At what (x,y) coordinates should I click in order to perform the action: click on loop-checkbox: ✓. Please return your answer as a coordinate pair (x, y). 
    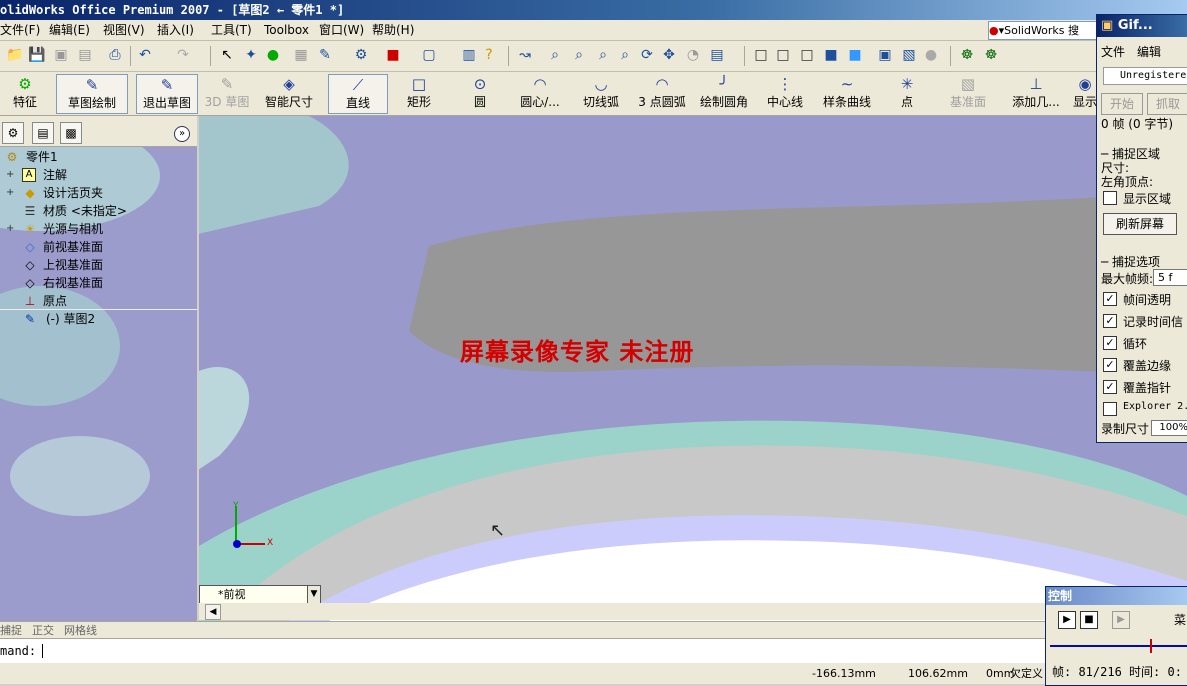
    Looking at the image, I should click on (1110, 343).